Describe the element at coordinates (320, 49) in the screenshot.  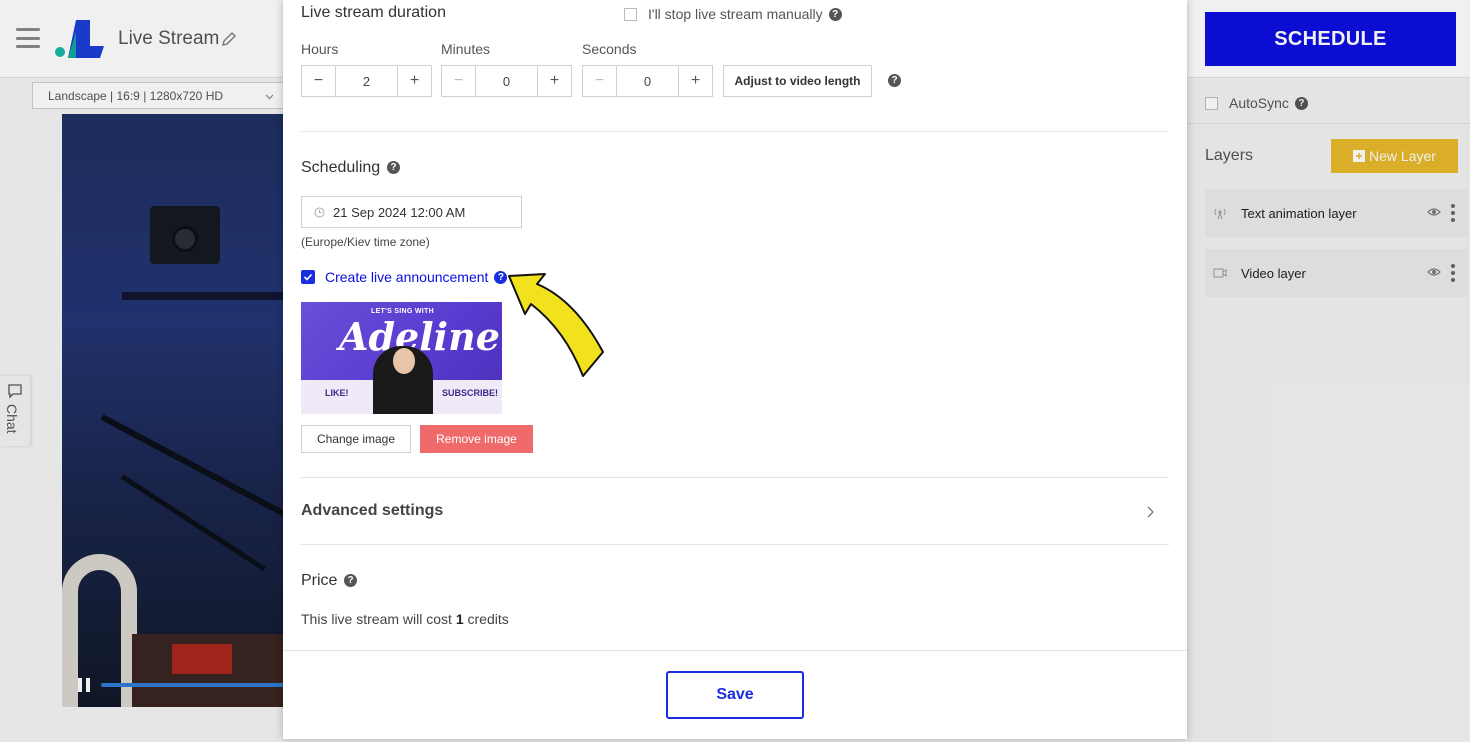
I see `hours-label: Hours` at that location.